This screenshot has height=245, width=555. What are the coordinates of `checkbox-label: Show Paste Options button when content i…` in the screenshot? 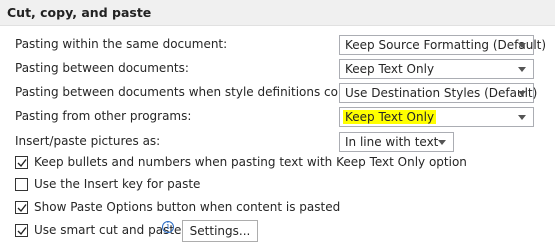 It's located at (187, 207).